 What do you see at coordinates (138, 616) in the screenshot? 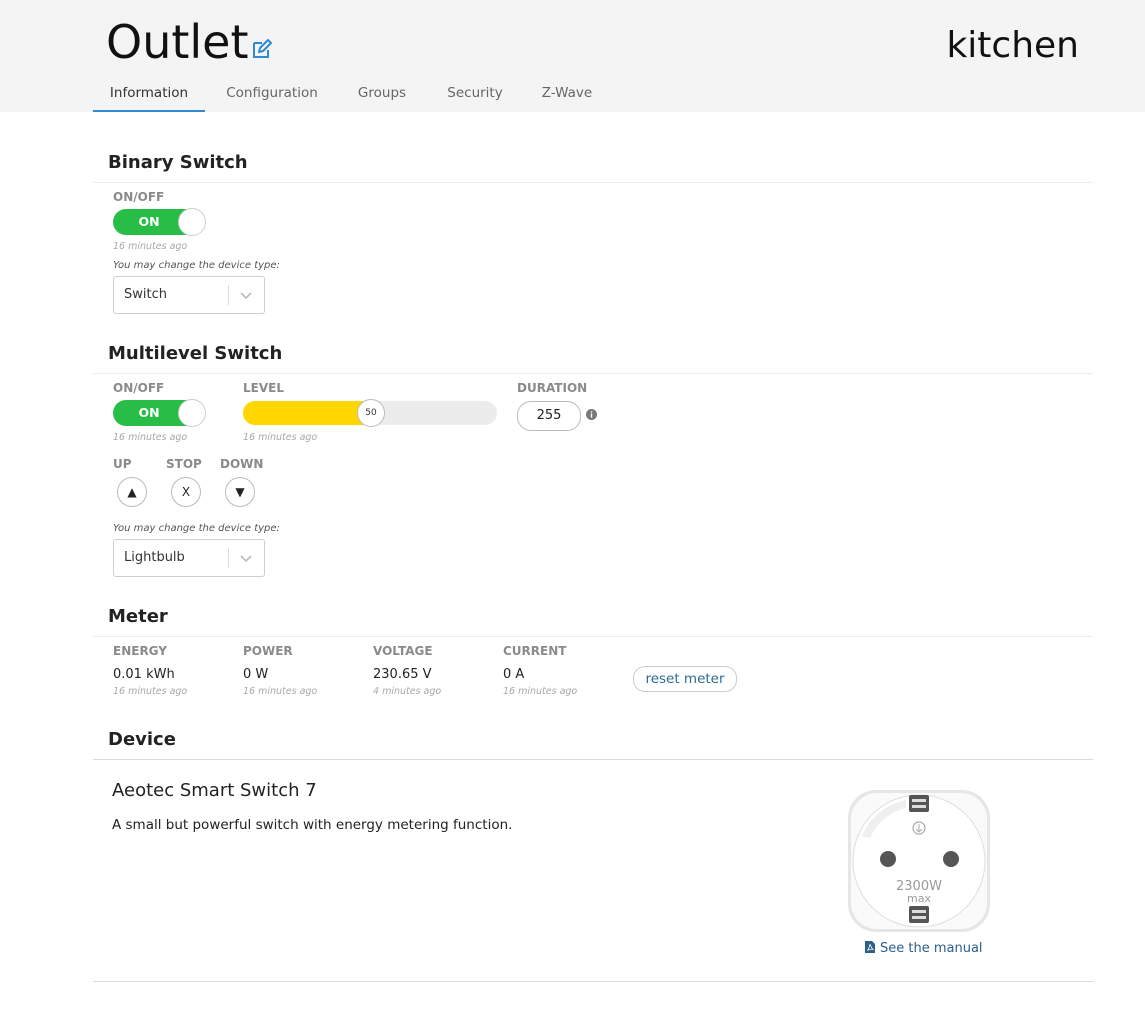
I see `section-title-meter: Meter` at bounding box center [138, 616].